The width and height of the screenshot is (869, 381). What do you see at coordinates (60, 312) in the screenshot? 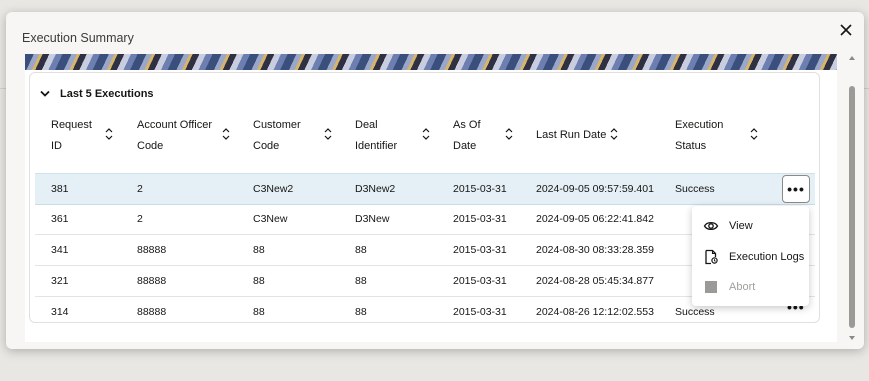
I see `cell-request-id: 314` at bounding box center [60, 312].